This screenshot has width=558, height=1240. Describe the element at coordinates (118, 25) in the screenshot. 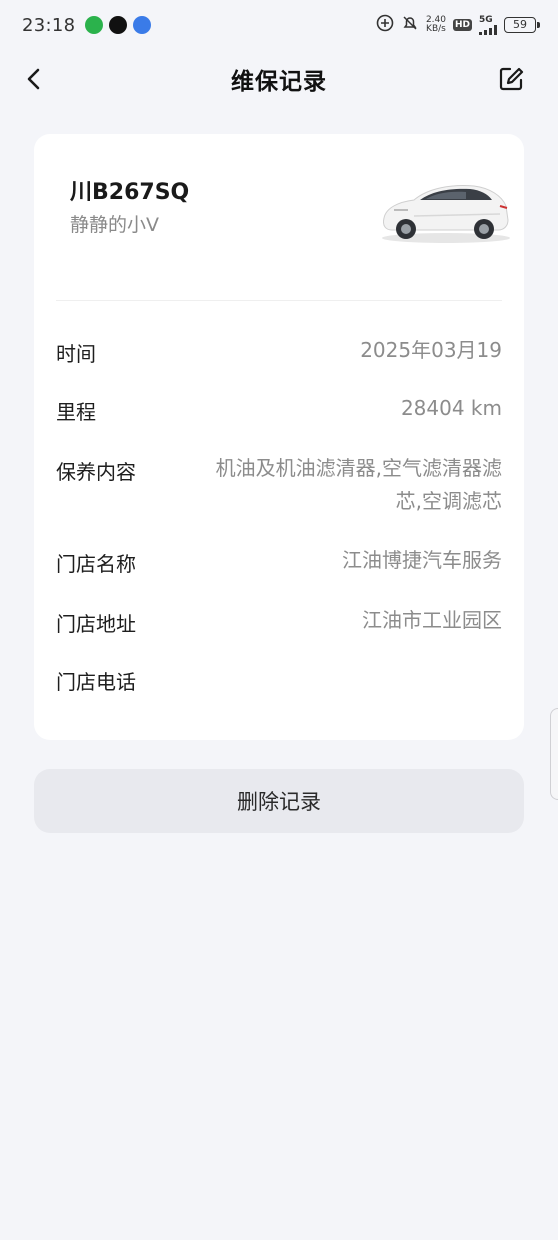

I see `tiktok-icon` at that location.